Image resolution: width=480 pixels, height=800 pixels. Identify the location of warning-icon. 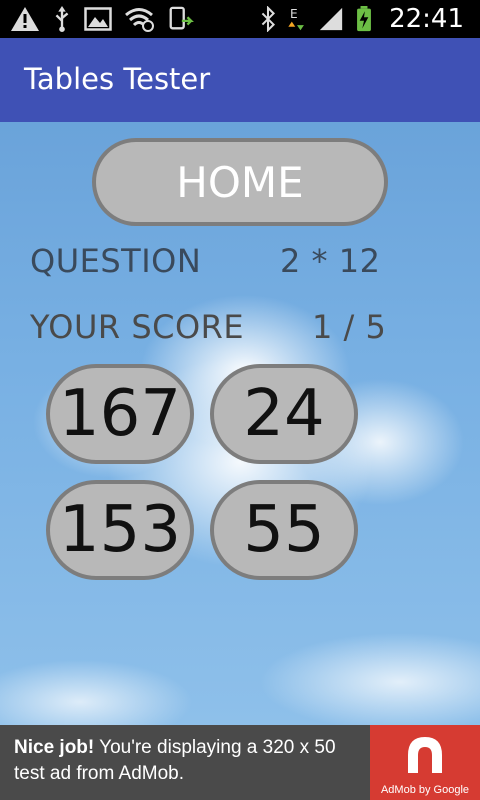
(25, 19).